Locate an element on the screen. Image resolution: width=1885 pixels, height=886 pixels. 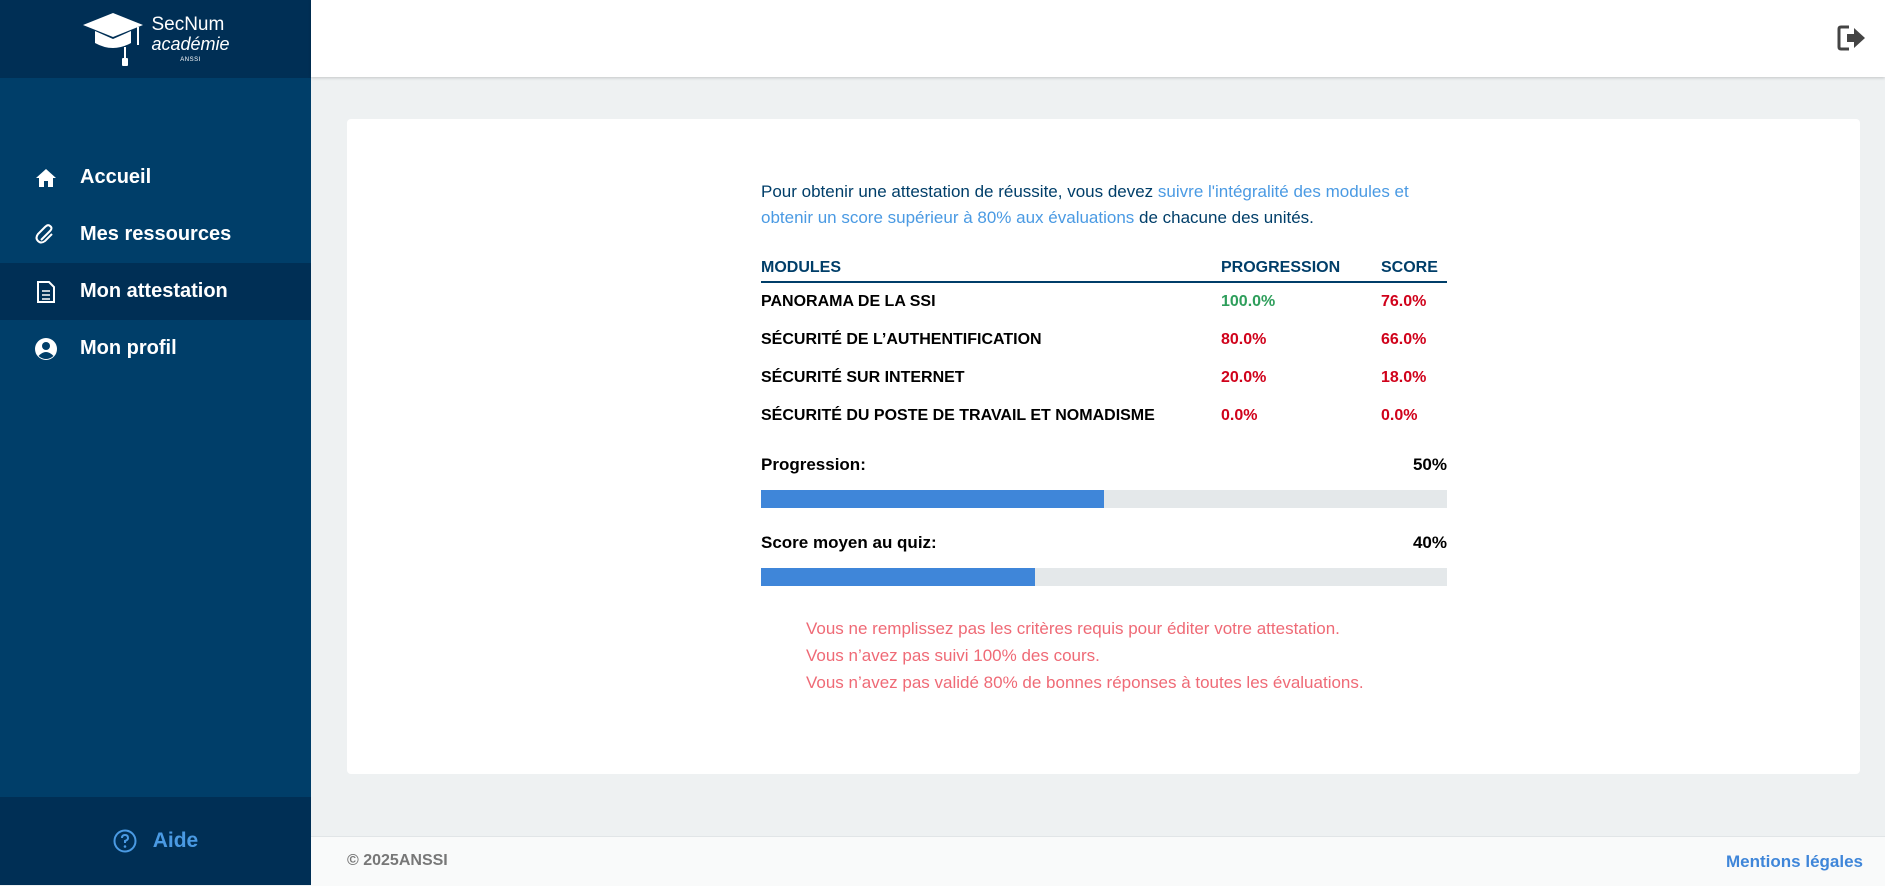
home-icon is located at coordinates (46, 178).